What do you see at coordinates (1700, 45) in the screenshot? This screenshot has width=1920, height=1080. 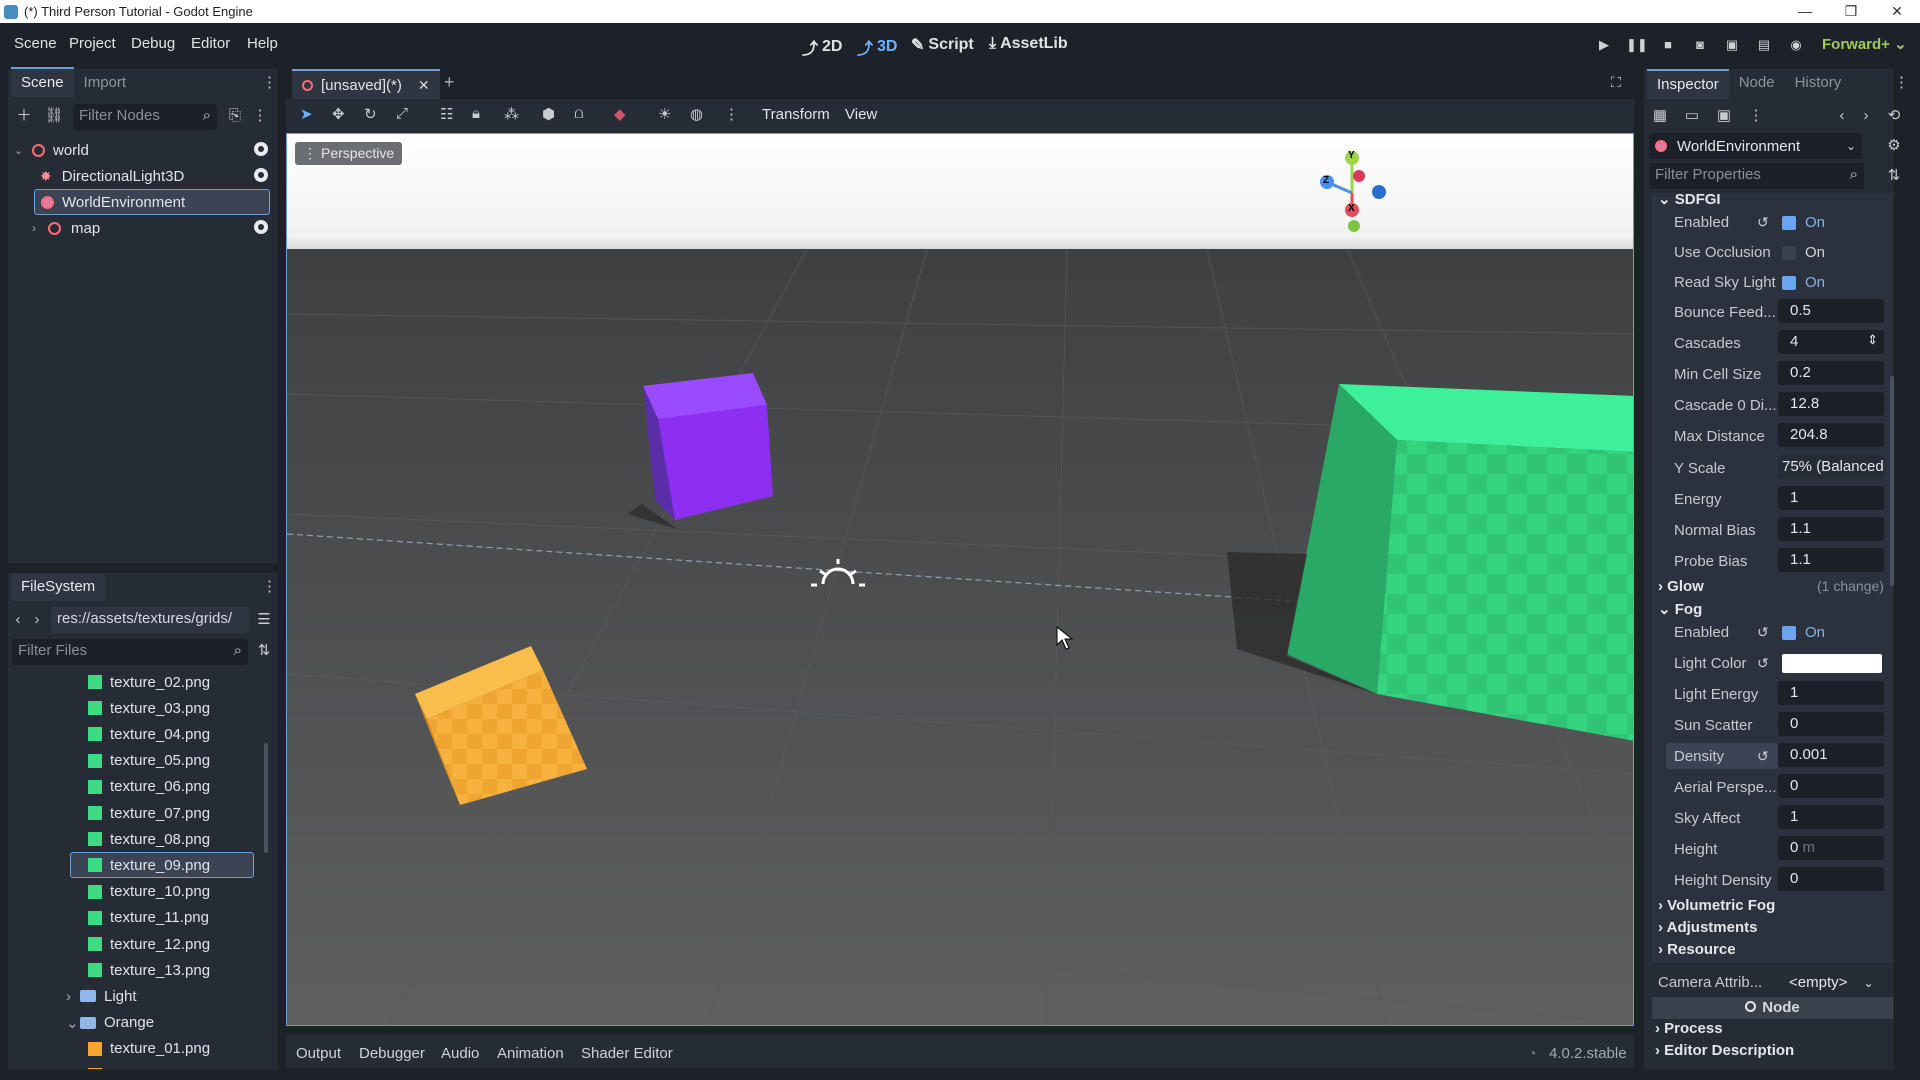 I see `remote-debug-icon: ◙` at bounding box center [1700, 45].